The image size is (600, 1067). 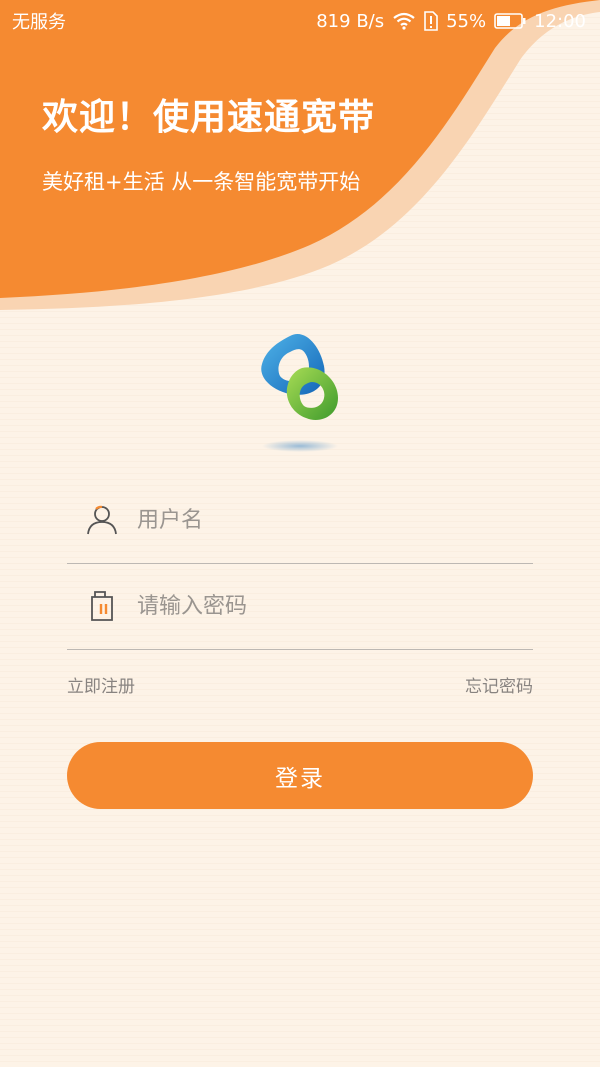 I want to click on username-input, so click(x=327, y=520).